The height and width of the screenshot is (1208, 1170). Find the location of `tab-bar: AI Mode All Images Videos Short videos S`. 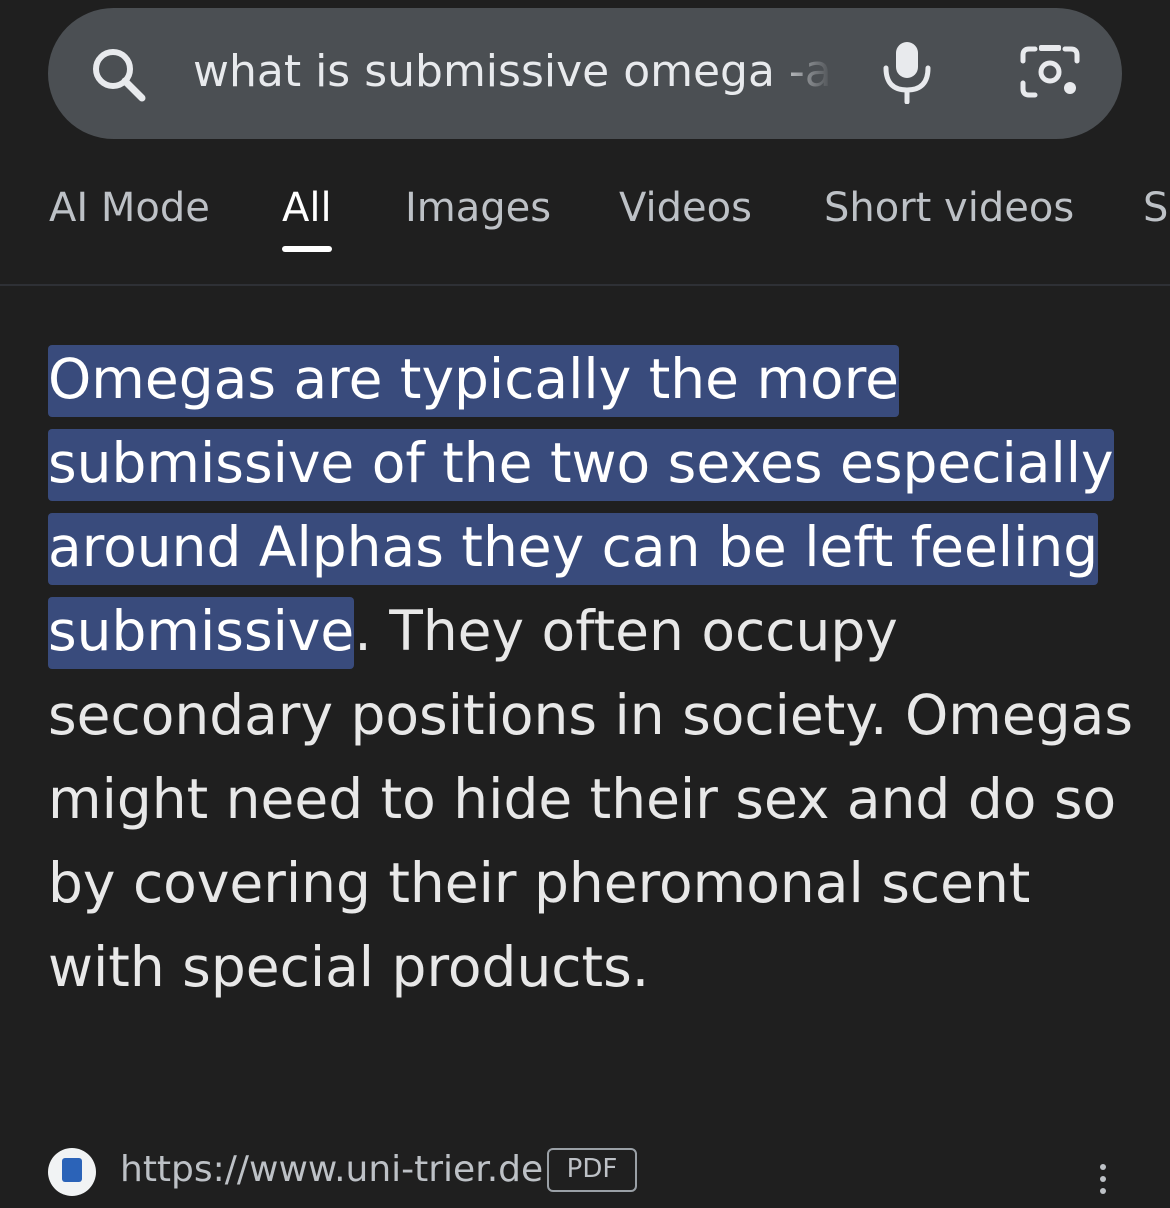

tab-bar: AI Mode All Images Videos Short videos S is located at coordinates (585, 212).